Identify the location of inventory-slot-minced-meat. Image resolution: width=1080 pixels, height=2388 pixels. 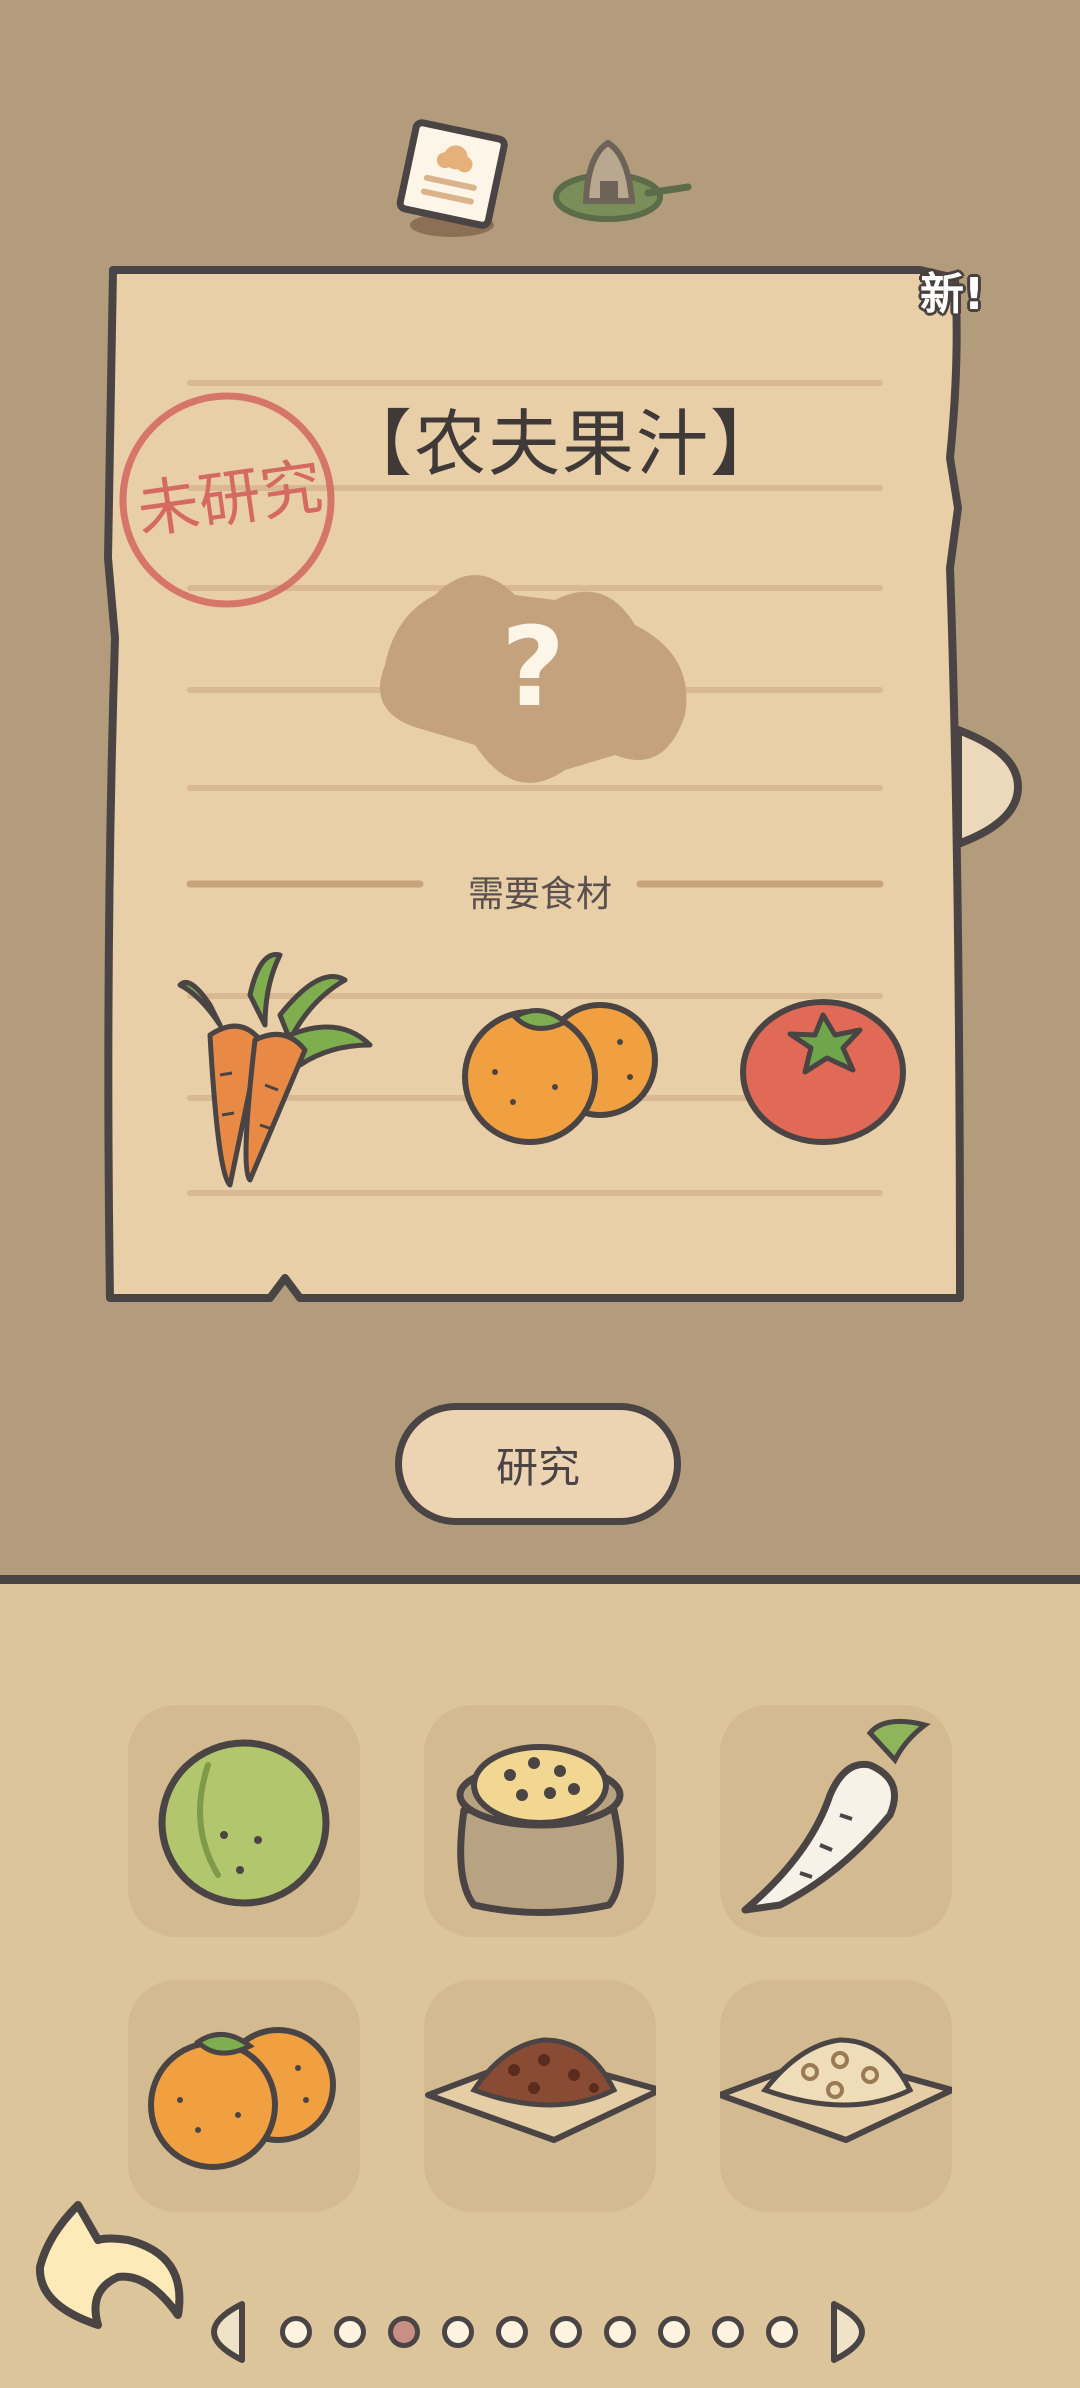
(540, 2096).